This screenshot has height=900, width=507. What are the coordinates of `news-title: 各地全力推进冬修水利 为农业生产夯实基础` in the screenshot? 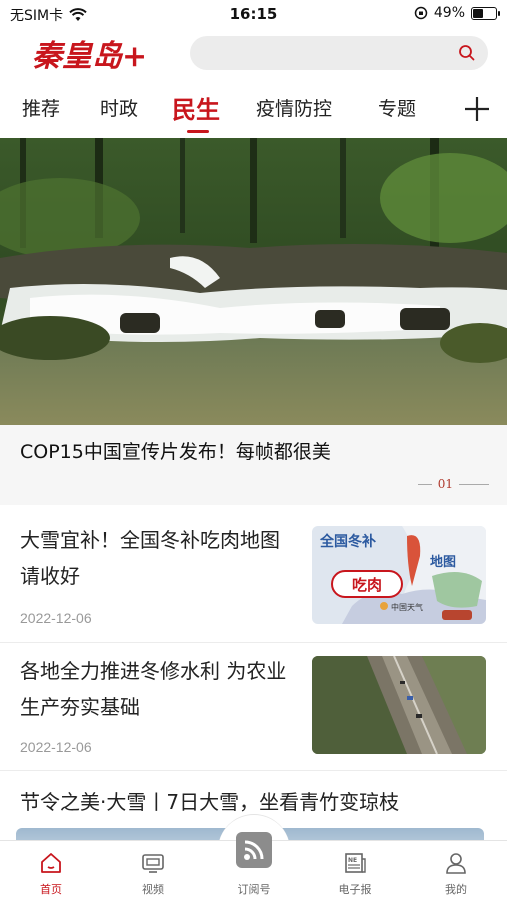 It's located at (157, 689).